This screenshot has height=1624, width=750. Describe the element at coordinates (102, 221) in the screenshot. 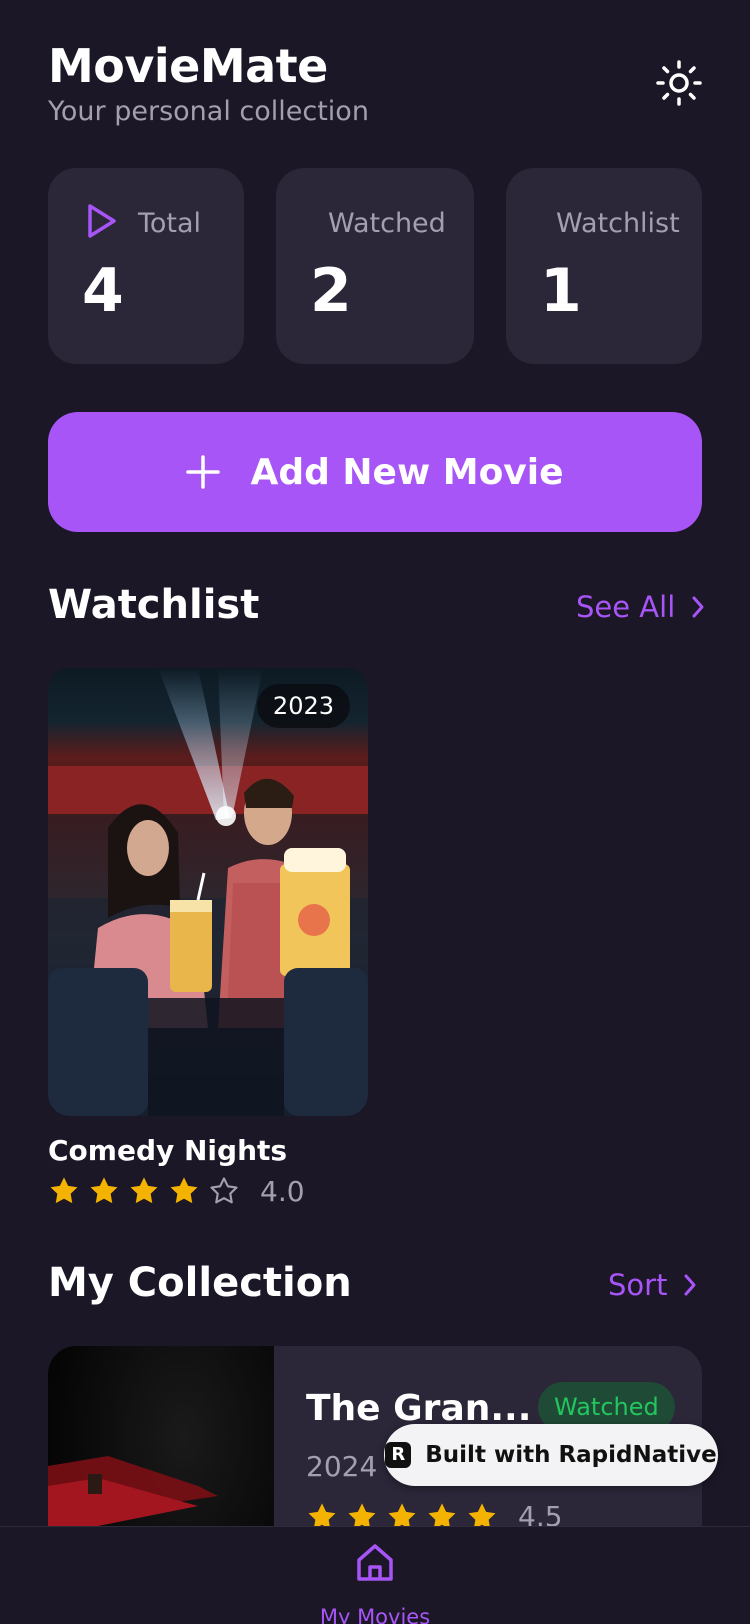

I see `play-icon` at that location.